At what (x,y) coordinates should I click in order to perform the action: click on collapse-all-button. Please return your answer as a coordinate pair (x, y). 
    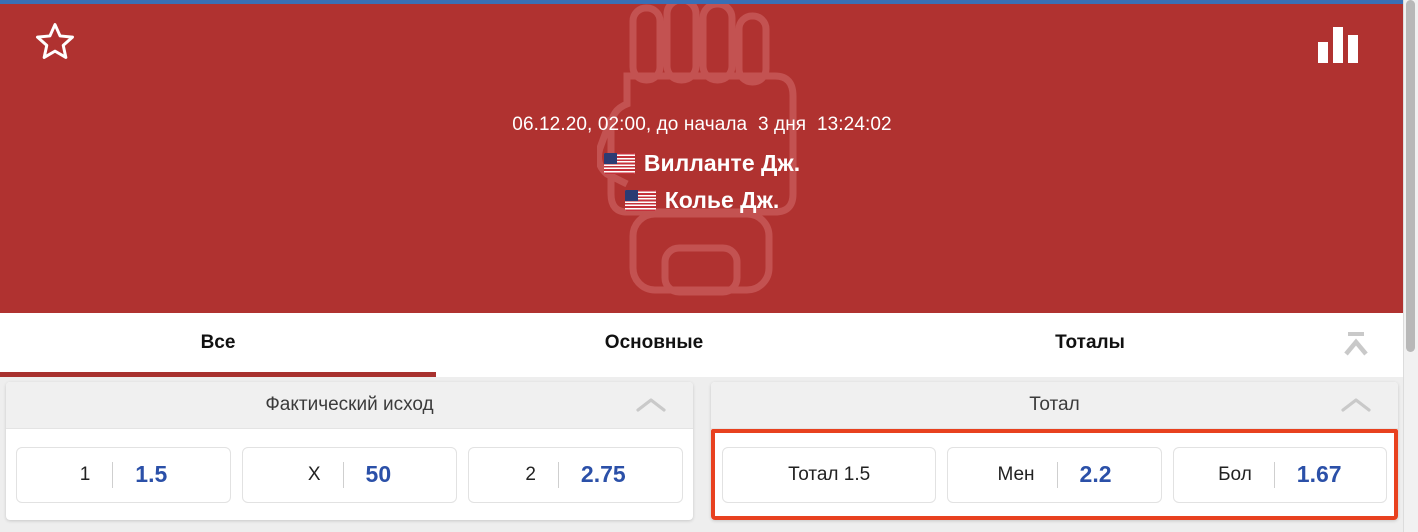
    Looking at the image, I should click on (1356, 345).